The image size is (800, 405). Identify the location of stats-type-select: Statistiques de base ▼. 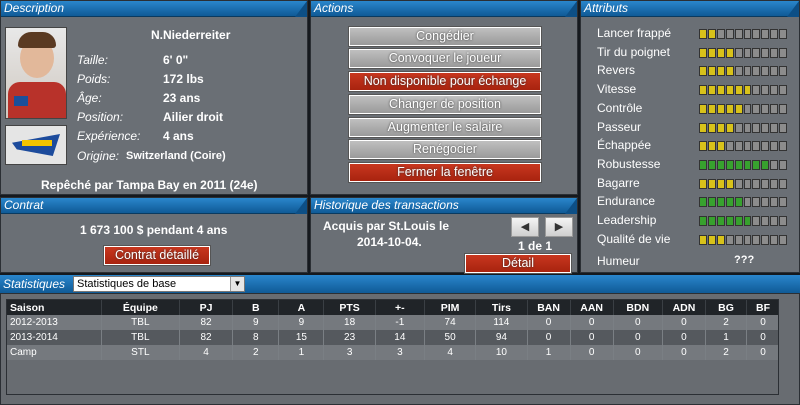
(159, 284).